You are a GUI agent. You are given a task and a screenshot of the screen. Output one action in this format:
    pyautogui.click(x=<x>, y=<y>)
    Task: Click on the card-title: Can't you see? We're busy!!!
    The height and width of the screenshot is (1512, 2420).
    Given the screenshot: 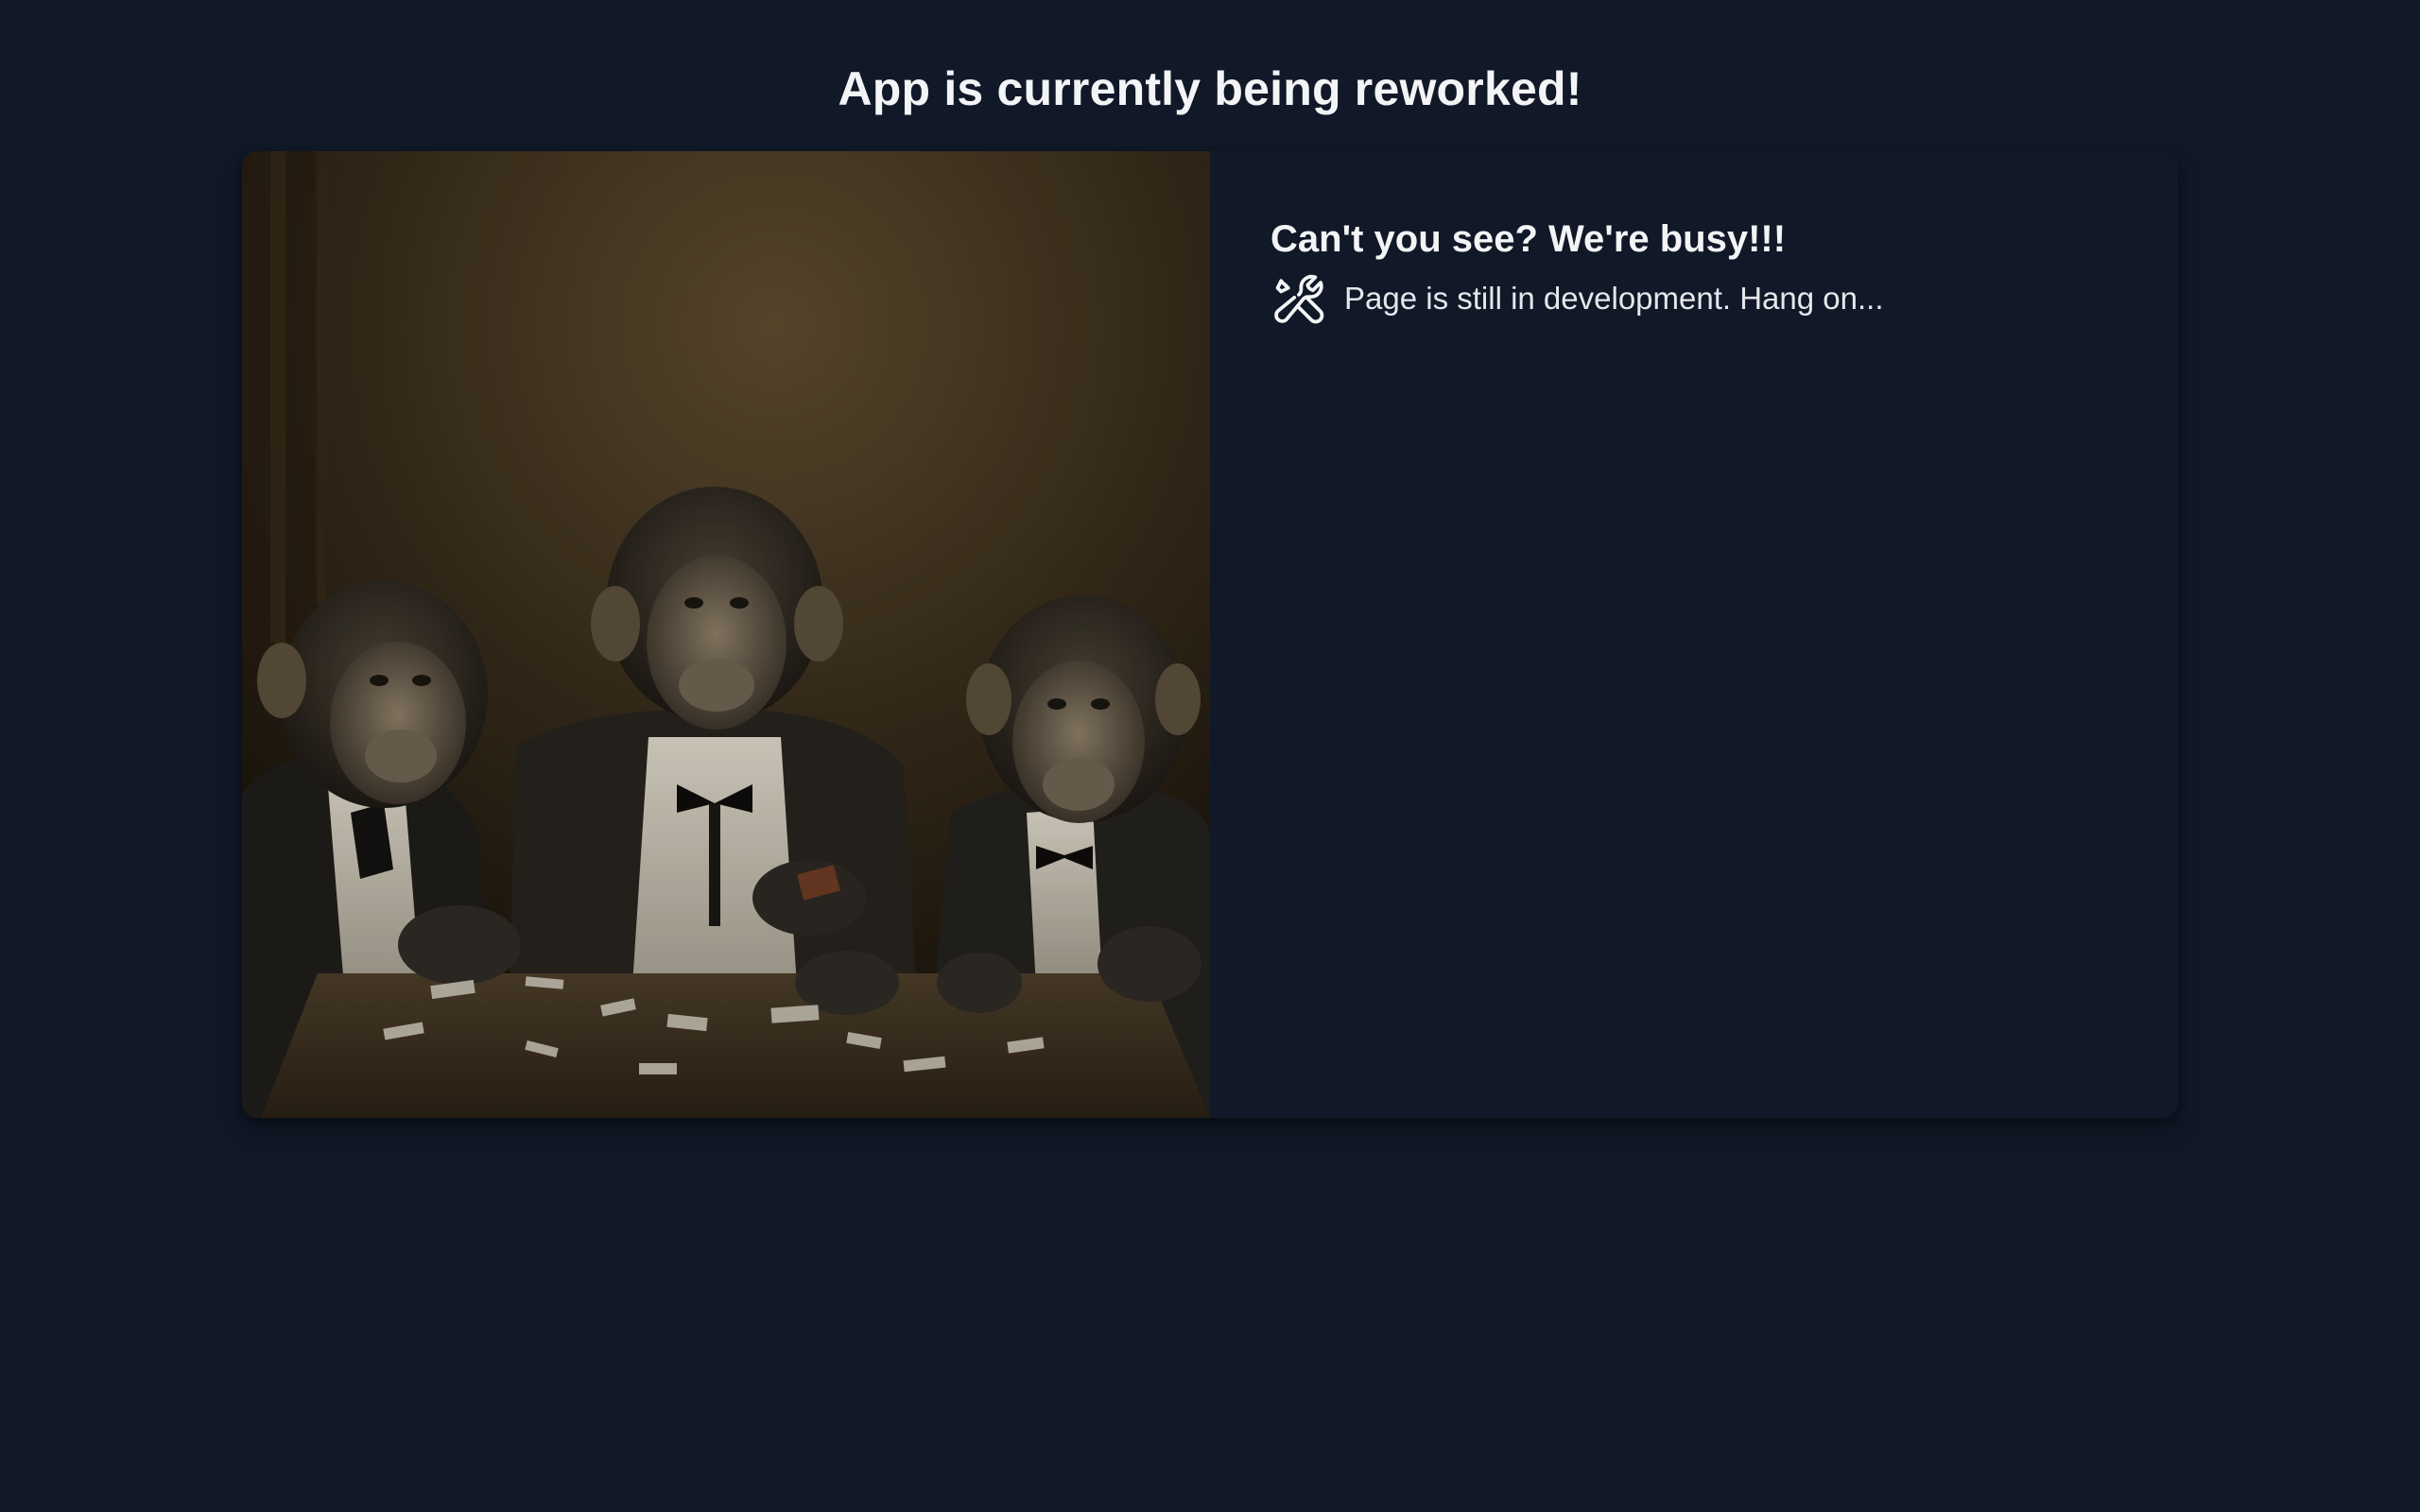 What is the action you would take?
    pyautogui.click(x=1528, y=239)
    